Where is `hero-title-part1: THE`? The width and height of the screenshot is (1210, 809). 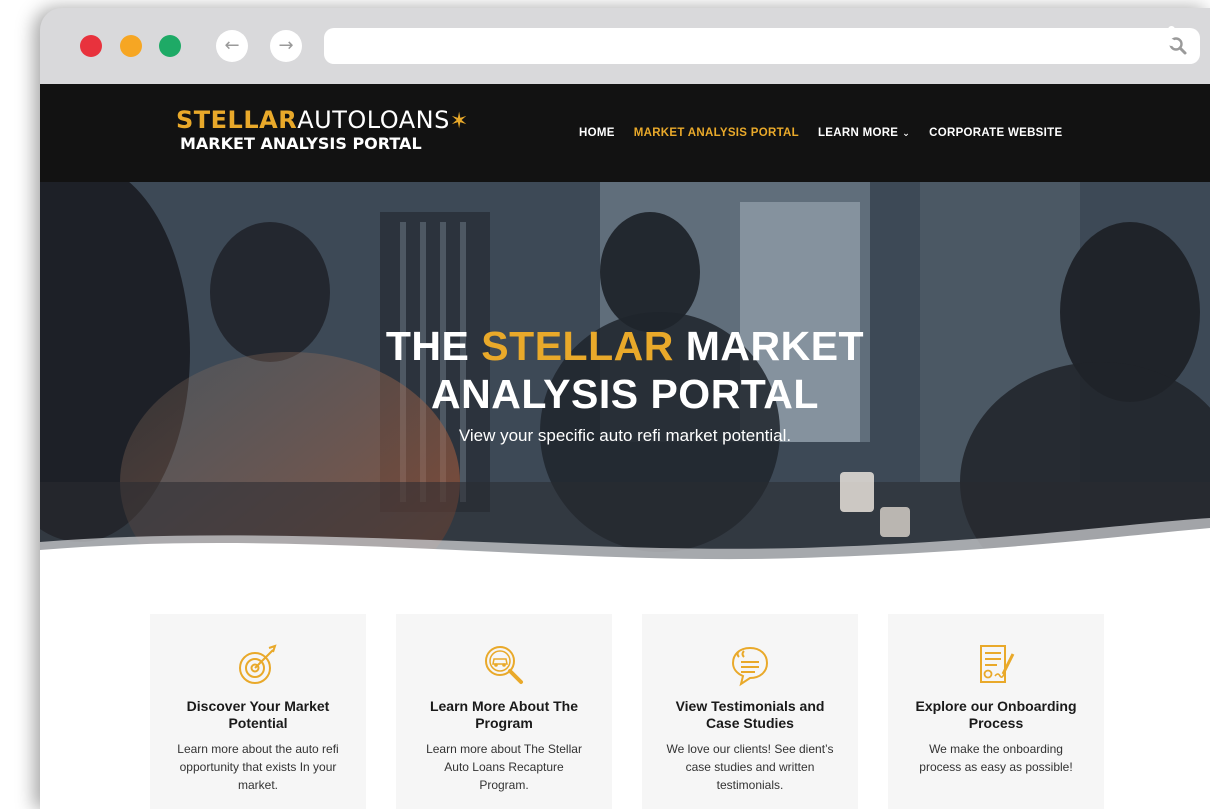 hero-title-part1: THE is located at coordinates (433, 346).